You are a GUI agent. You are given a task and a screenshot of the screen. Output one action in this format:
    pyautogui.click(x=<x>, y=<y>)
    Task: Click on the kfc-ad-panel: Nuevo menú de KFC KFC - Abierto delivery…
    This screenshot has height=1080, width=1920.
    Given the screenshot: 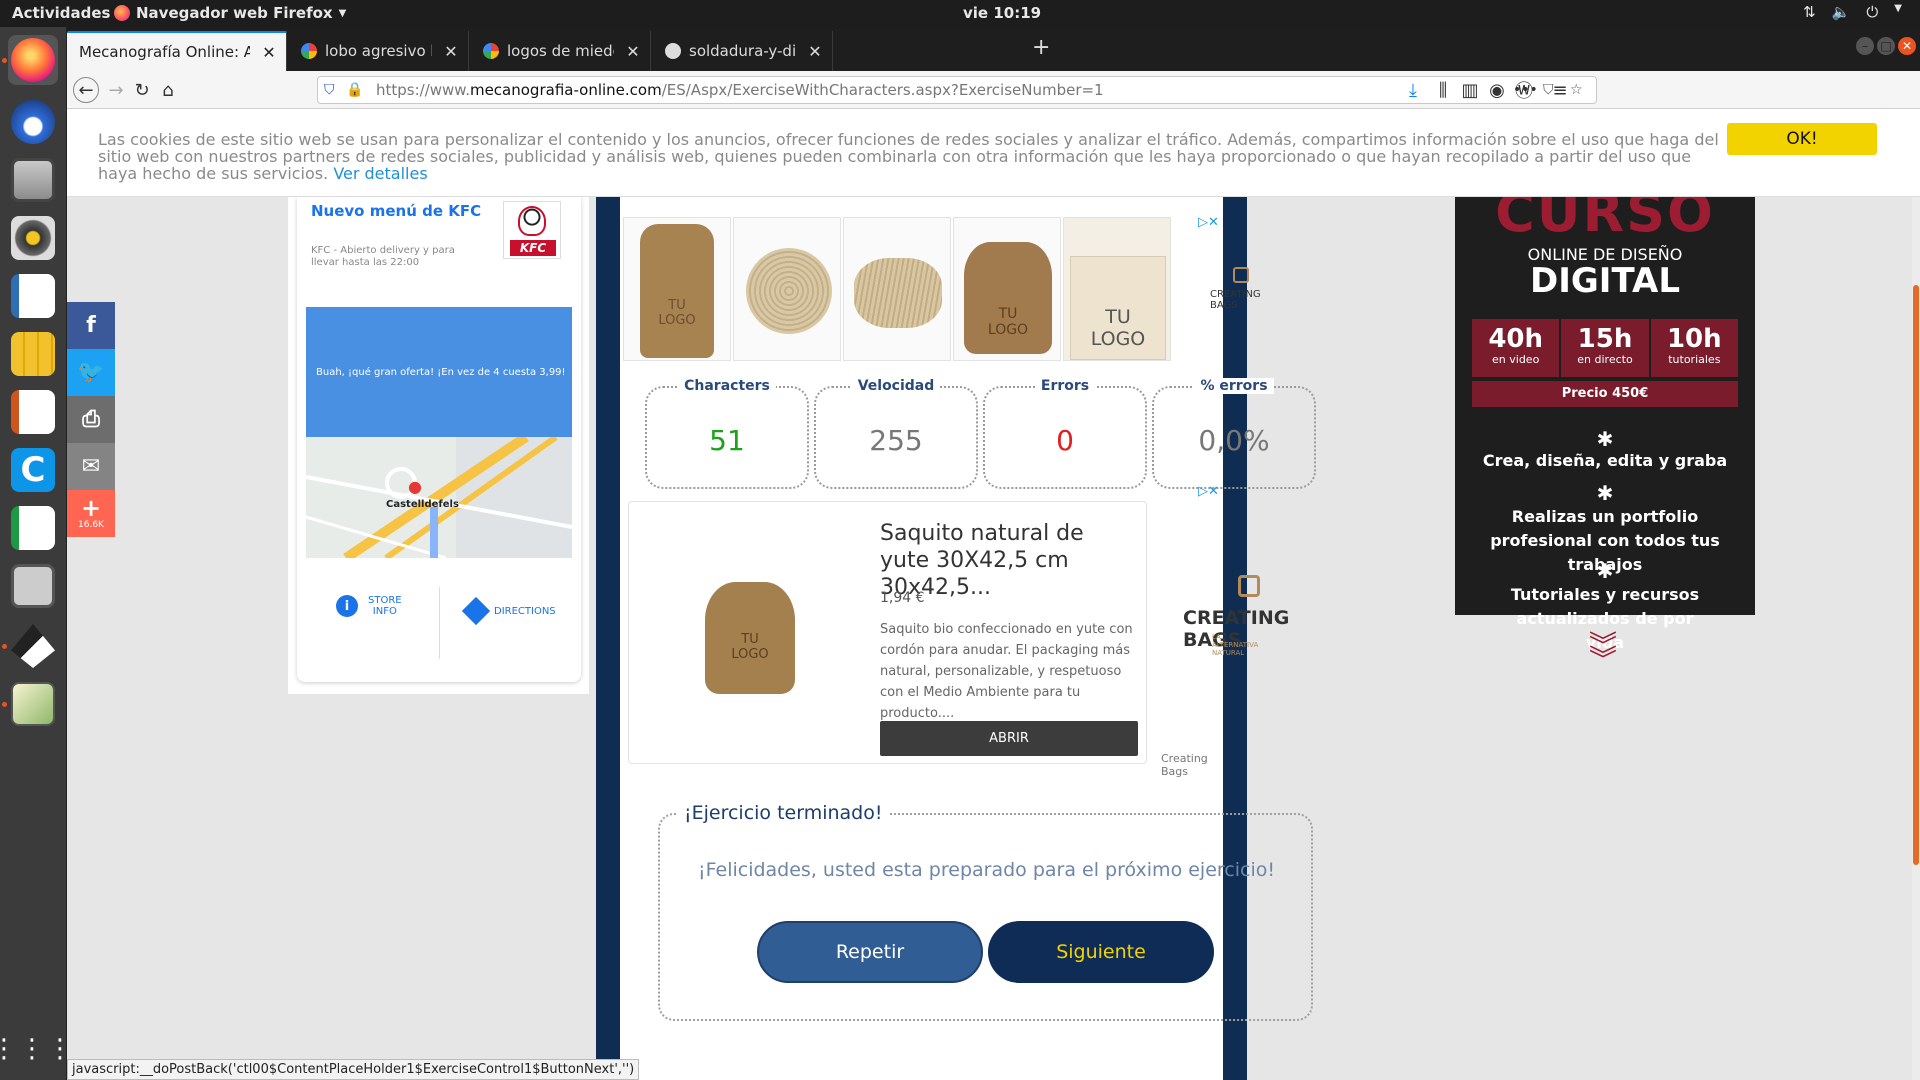 What is the action you would take?
    pyautogui.click(x=438, y=445)
    